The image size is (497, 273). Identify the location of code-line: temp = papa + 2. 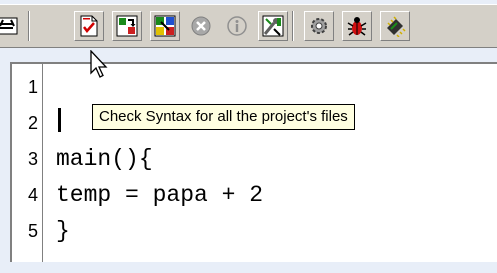
(159, 195).